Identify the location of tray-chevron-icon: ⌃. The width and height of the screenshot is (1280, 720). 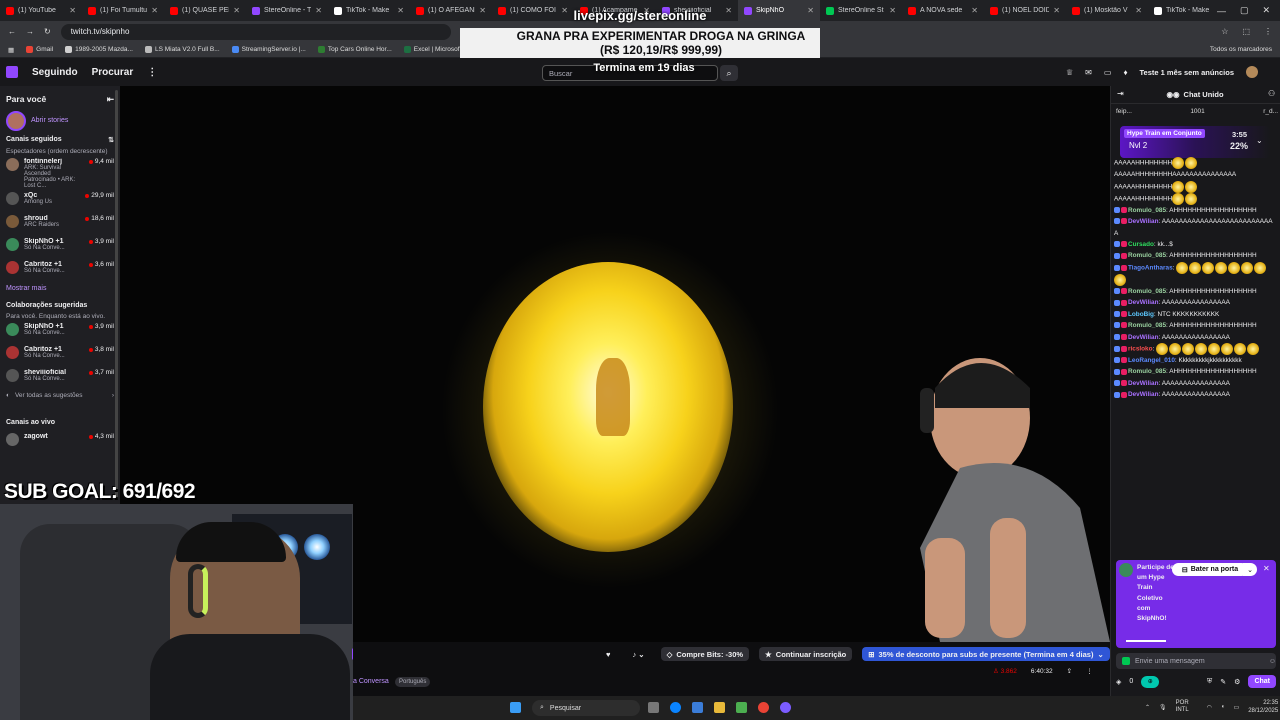
(1147, 707).